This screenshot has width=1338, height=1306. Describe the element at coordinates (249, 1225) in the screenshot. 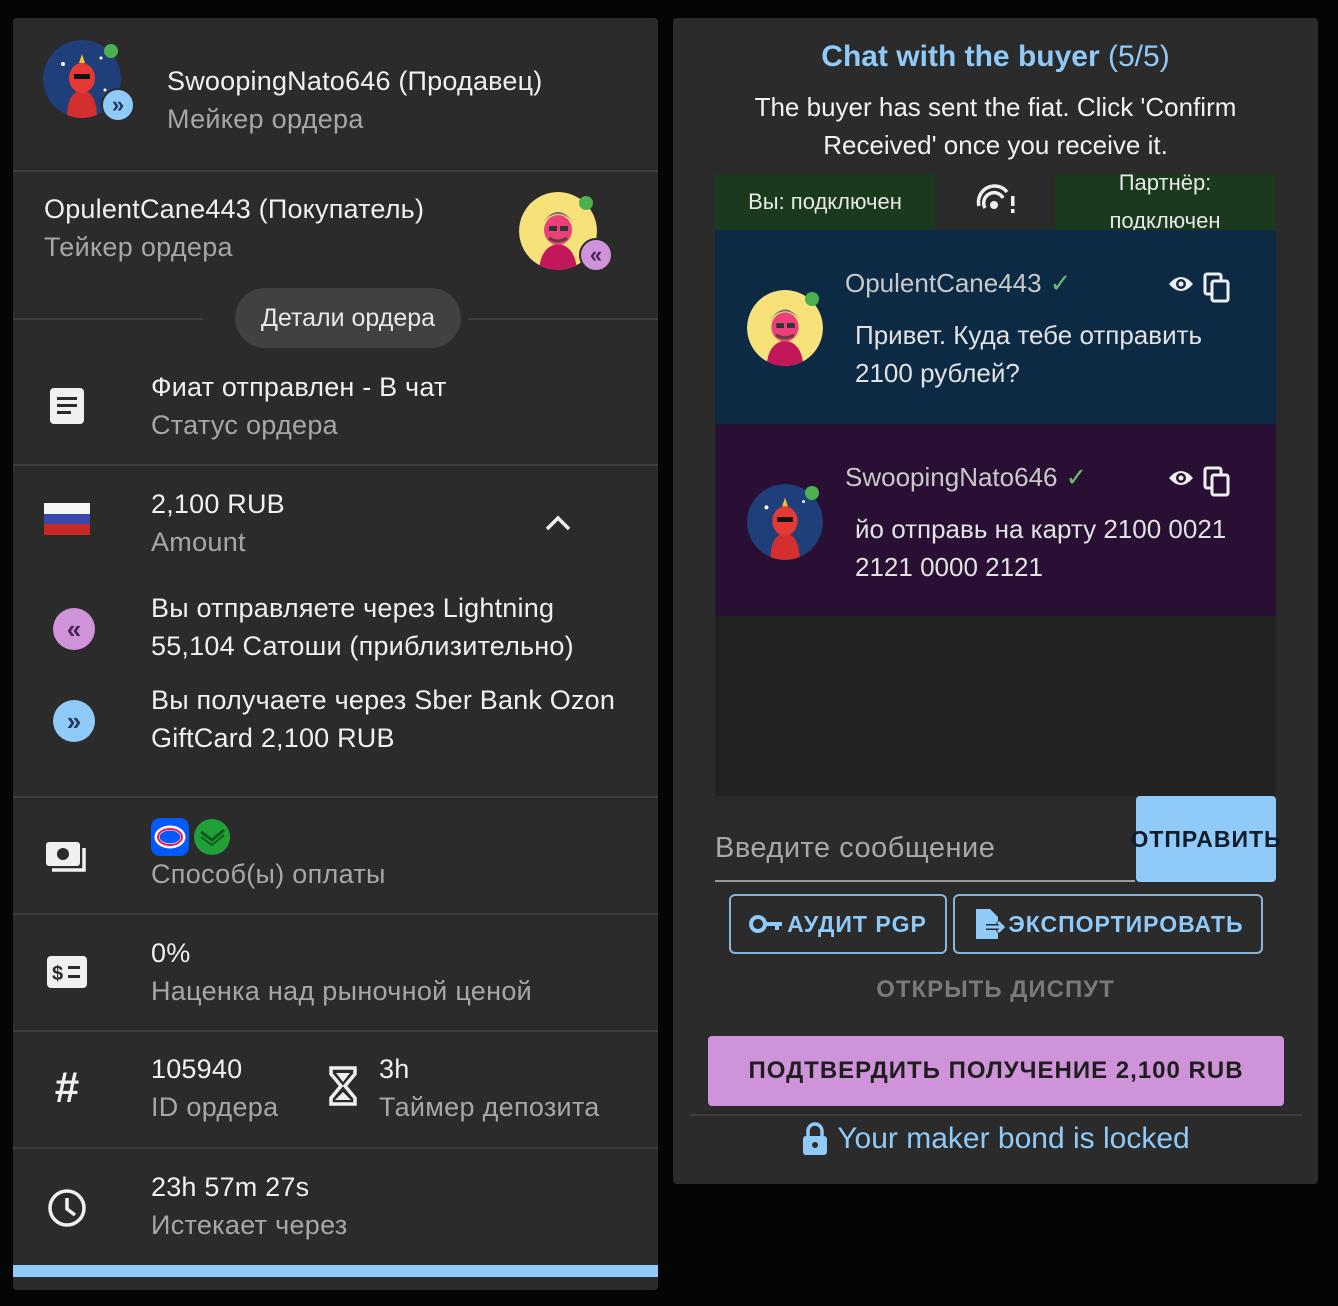

I see `expires-label: Истекает через` at that location.